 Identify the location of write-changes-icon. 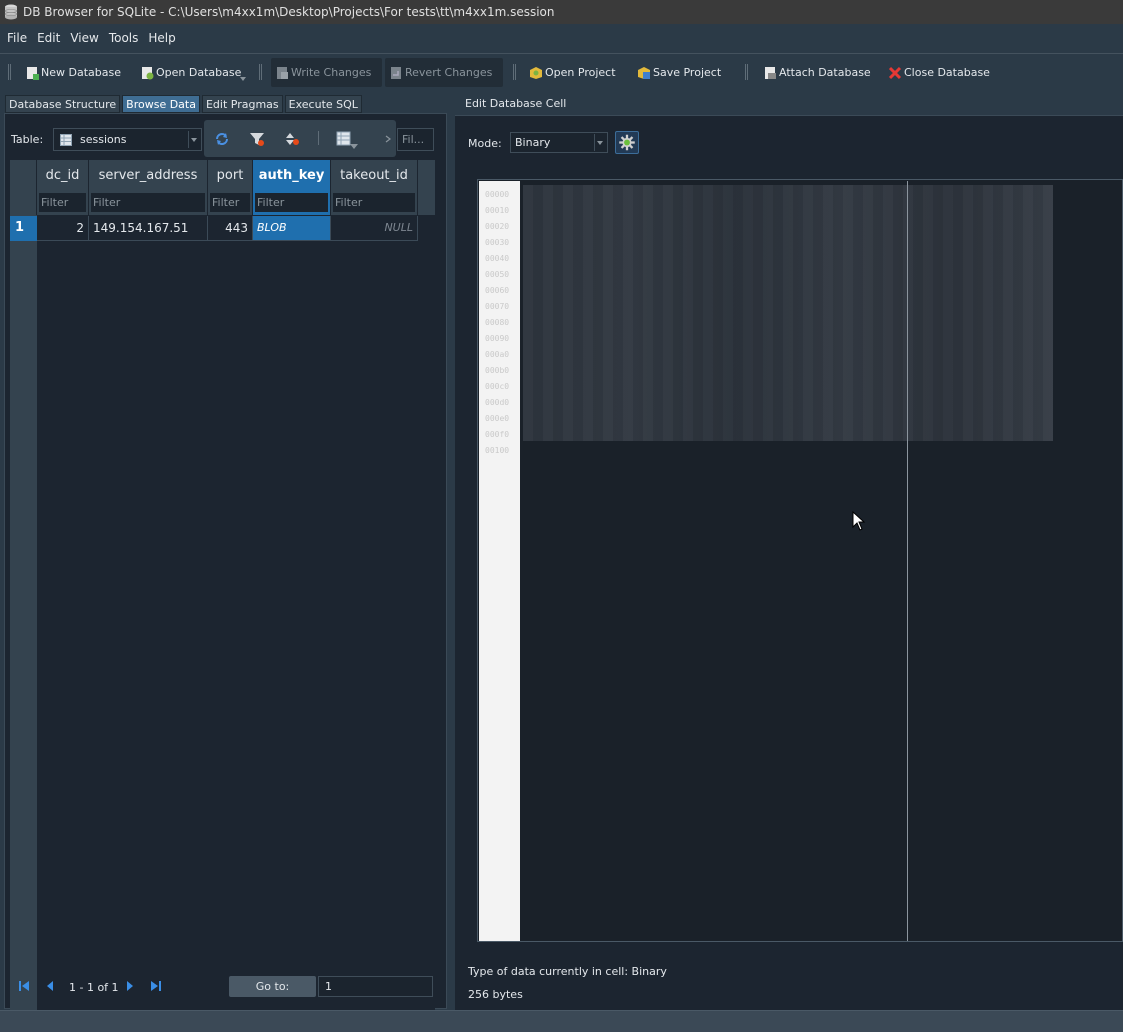
(282, 72).